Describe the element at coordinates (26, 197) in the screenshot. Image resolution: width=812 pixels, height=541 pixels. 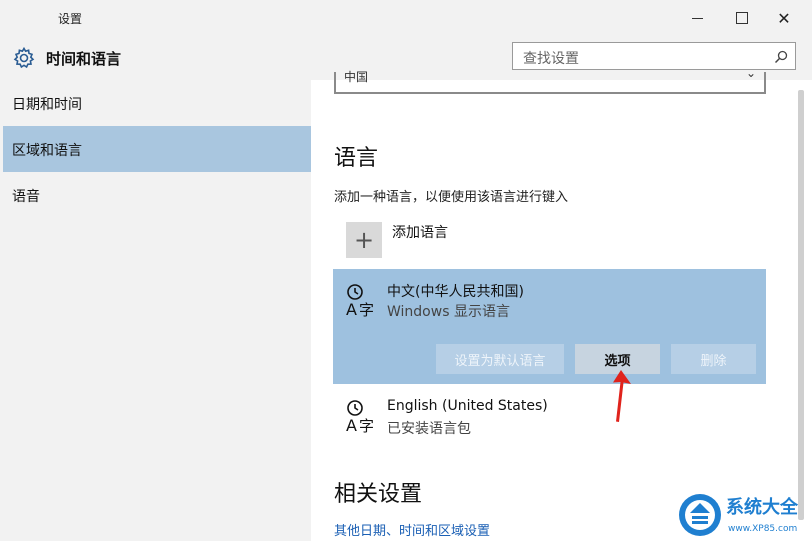
I see `sidebar-item-label: 语音` at that location.